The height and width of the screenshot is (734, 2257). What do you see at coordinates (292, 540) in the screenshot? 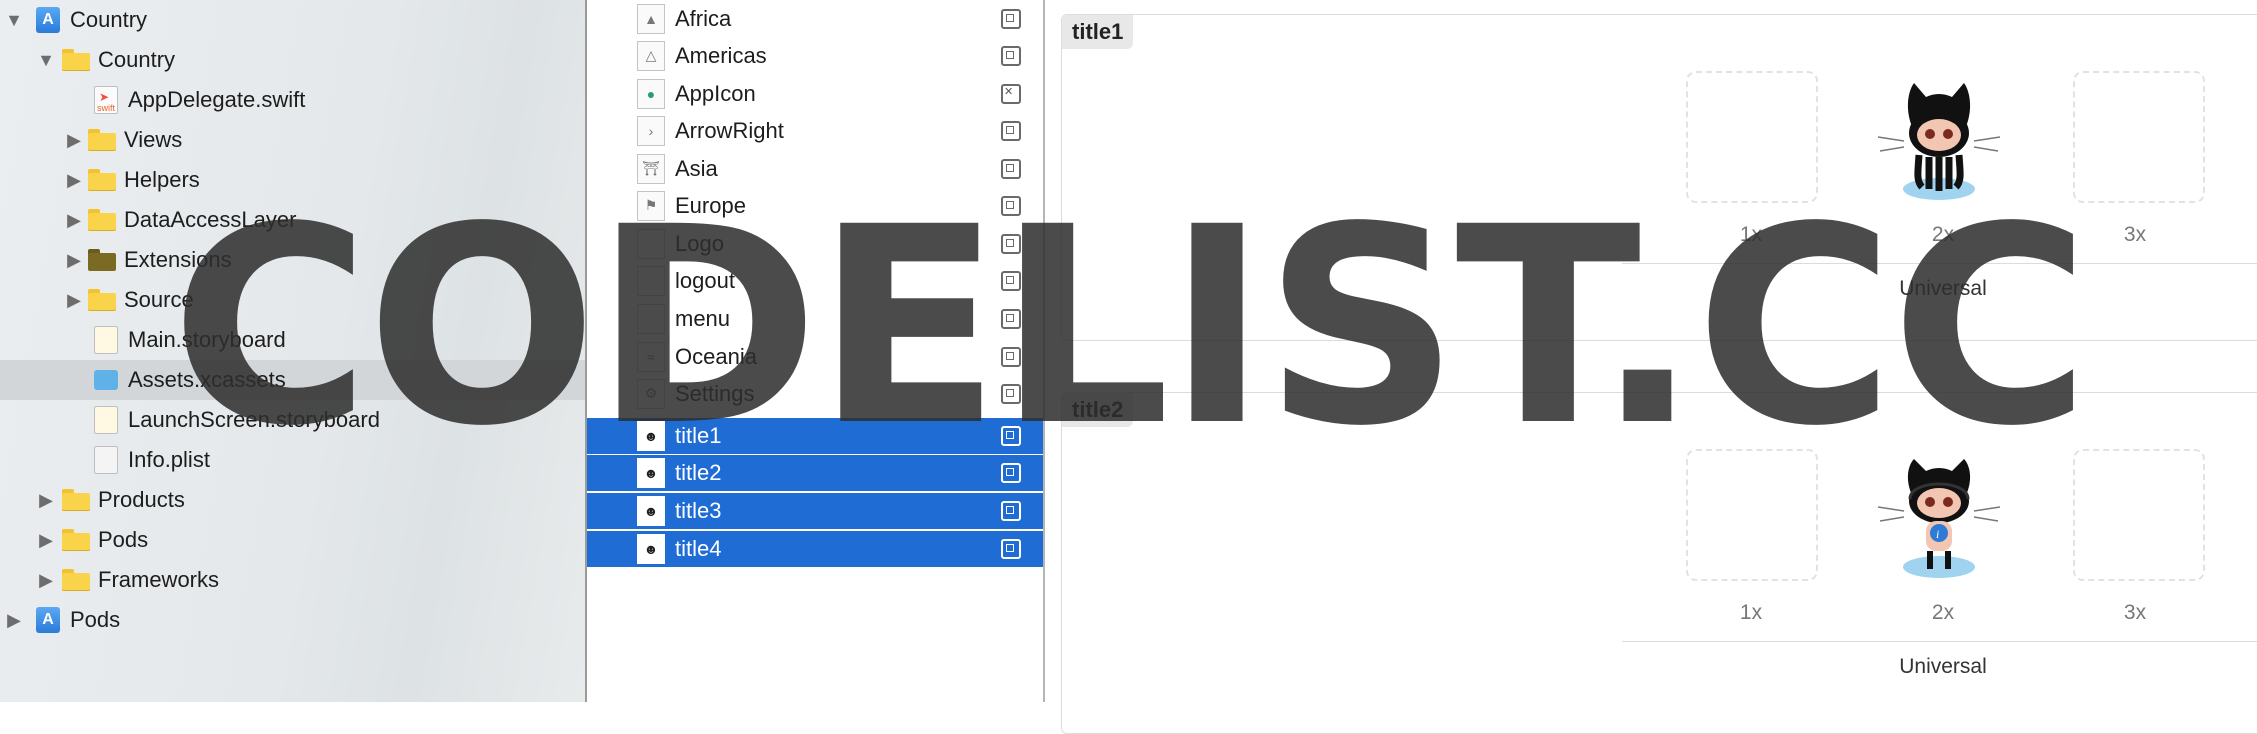
I see `nav-item-pods-group: ▶ Pods` at bounding box center [292, 540].